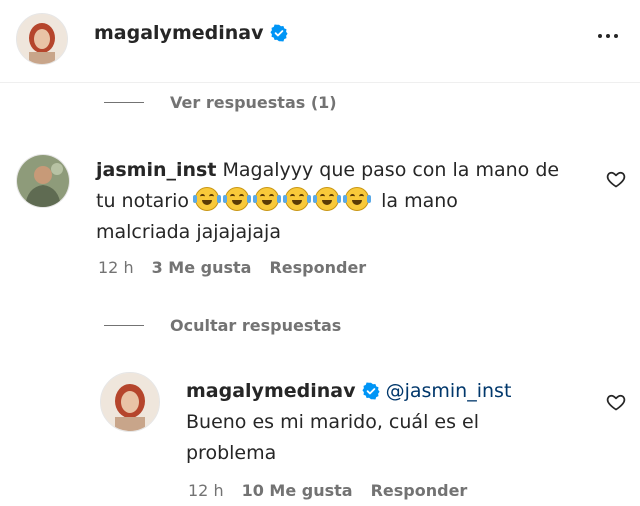 This screenshot has width=640, height=506. Describe the element at coordinates (188, 232) in the screenshot. I see `comment-line-3: malcriada jajajajaja` at that location.